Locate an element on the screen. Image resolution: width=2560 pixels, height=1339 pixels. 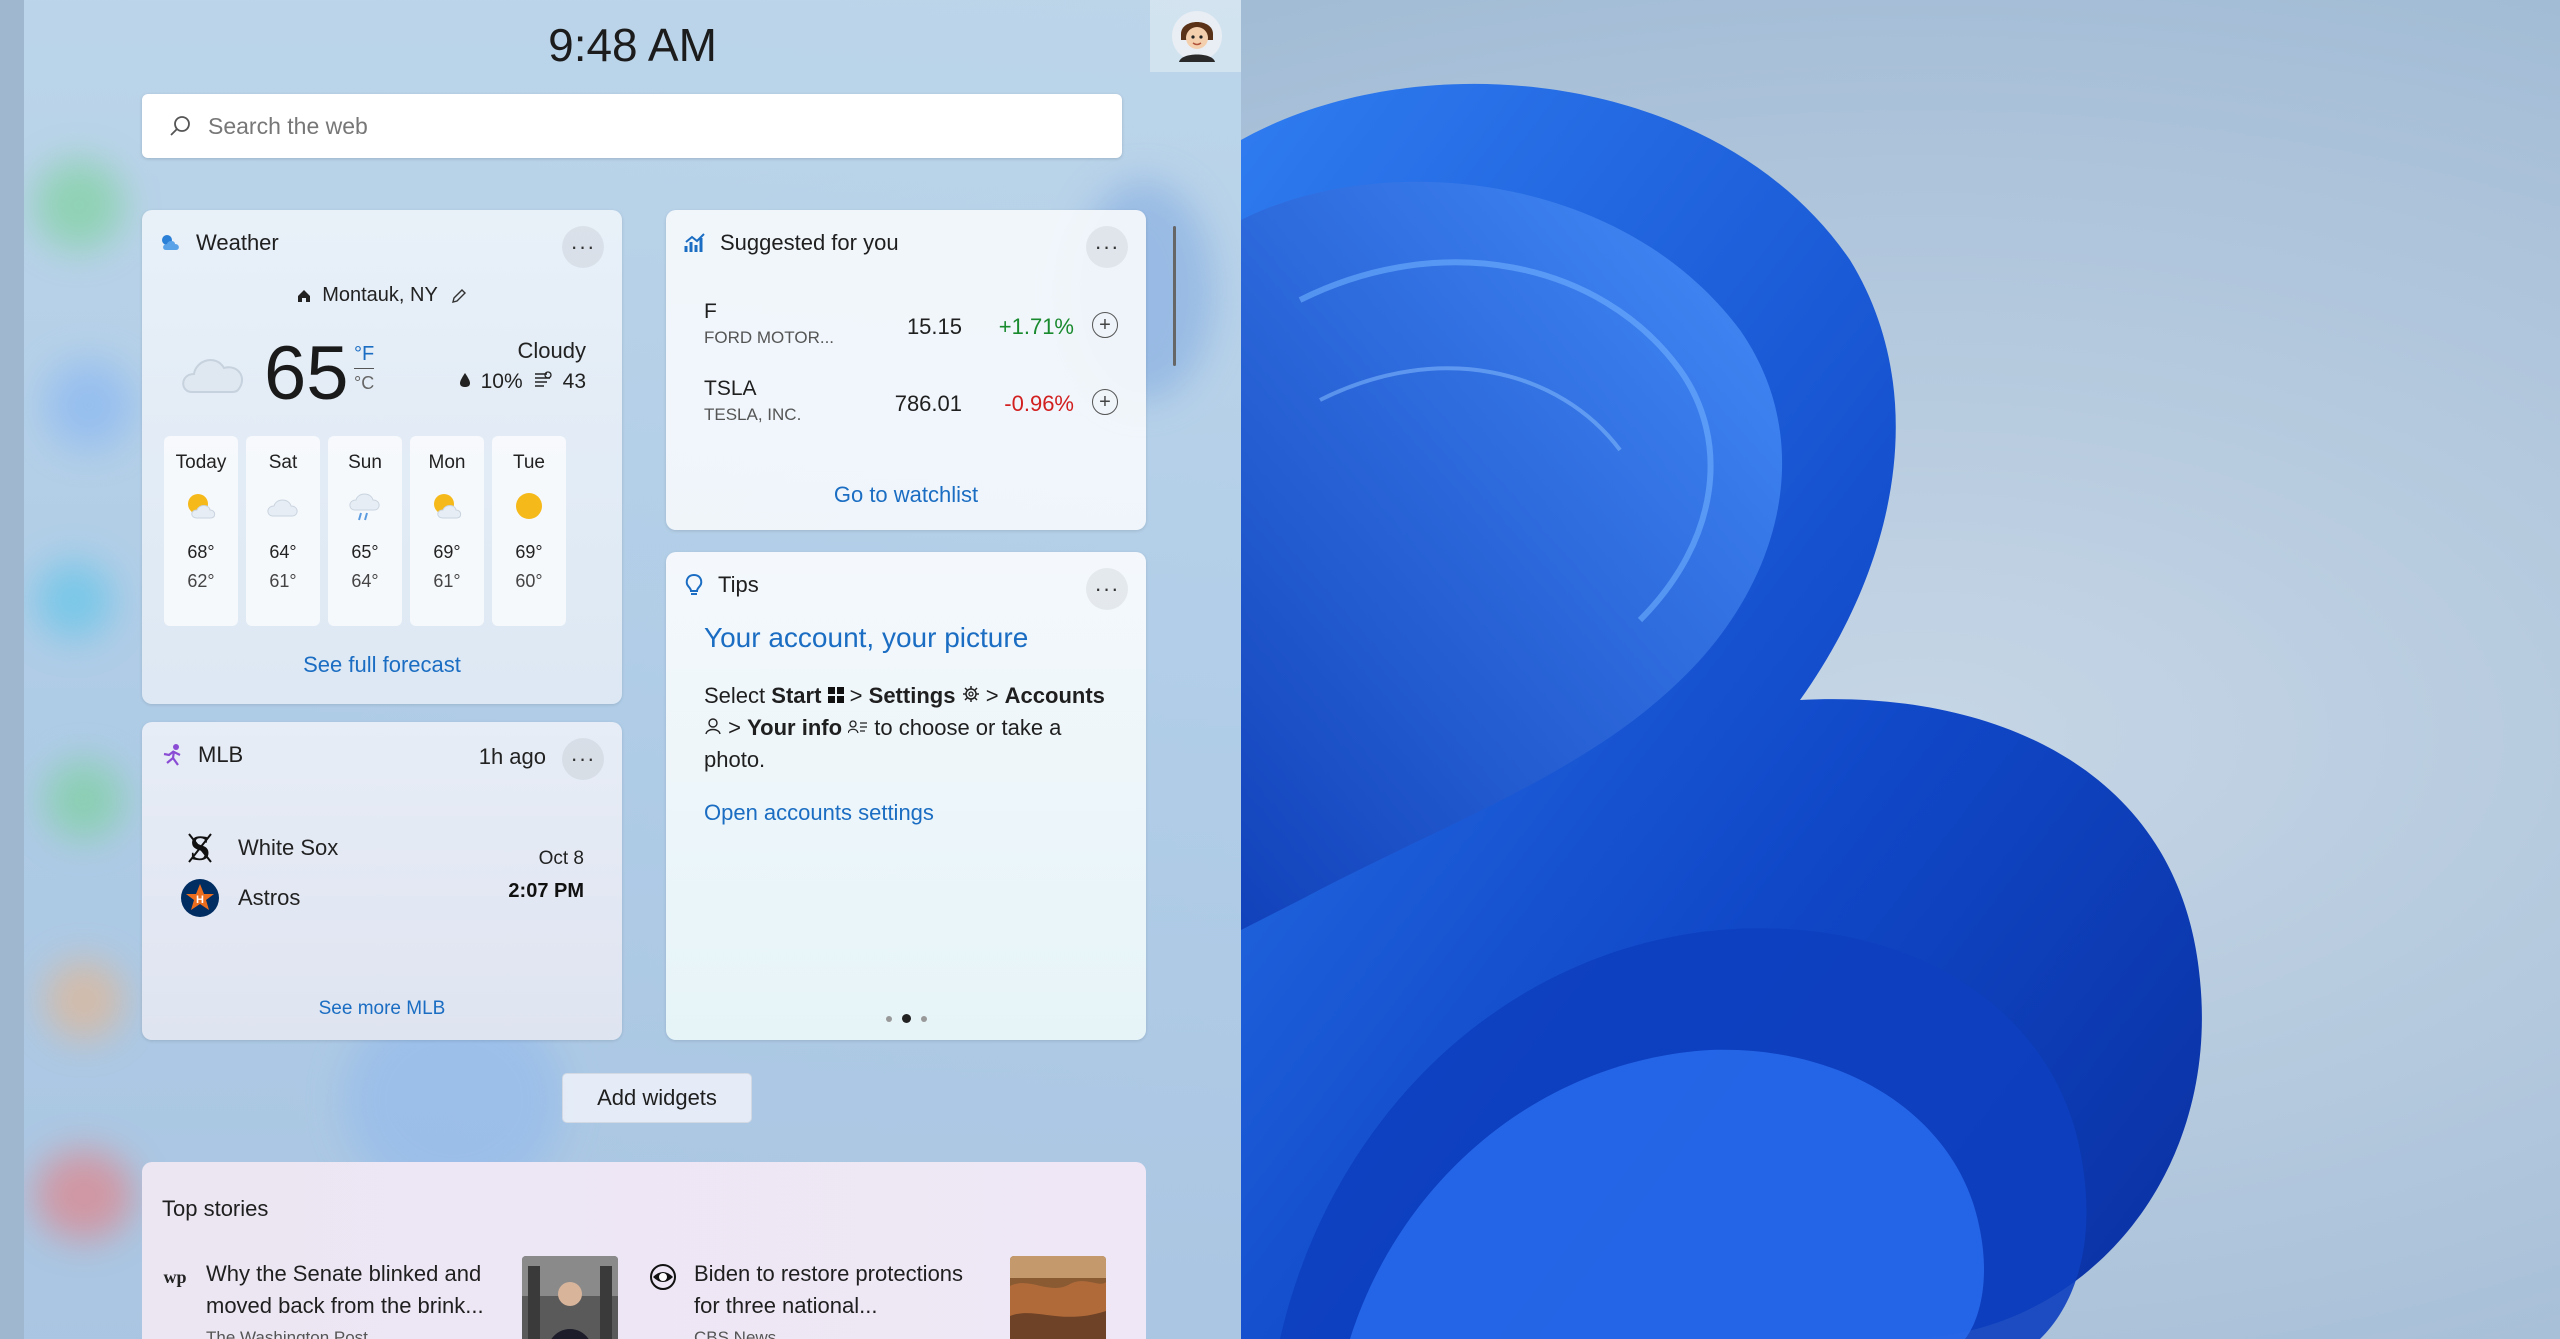
forecast-day-label: Sat is located at coordinates (283, 462).